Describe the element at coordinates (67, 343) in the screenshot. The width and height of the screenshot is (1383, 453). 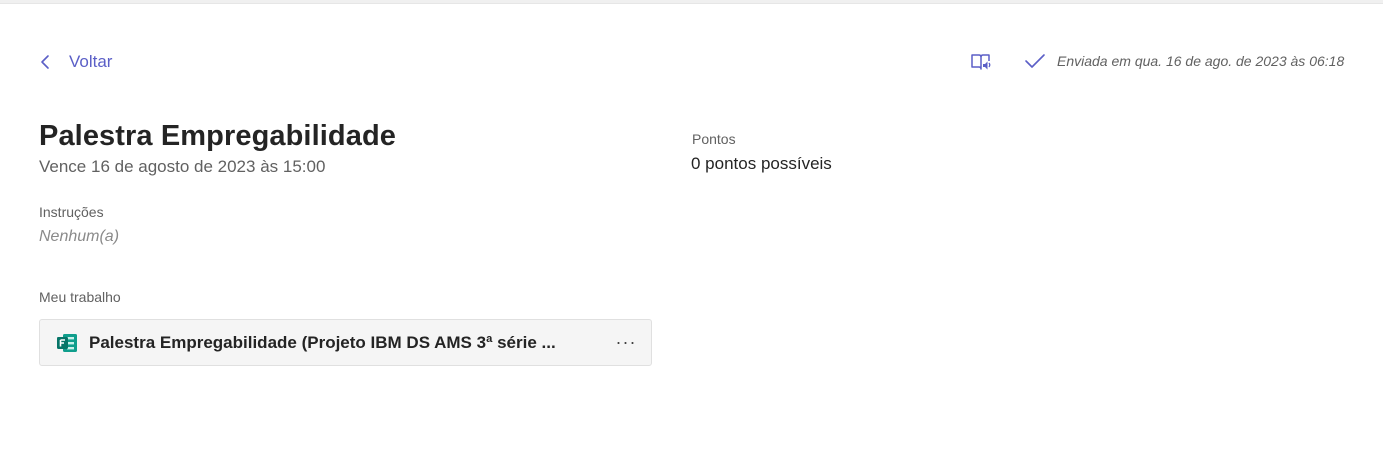
I see `microsoft-forms-icon` at that location.